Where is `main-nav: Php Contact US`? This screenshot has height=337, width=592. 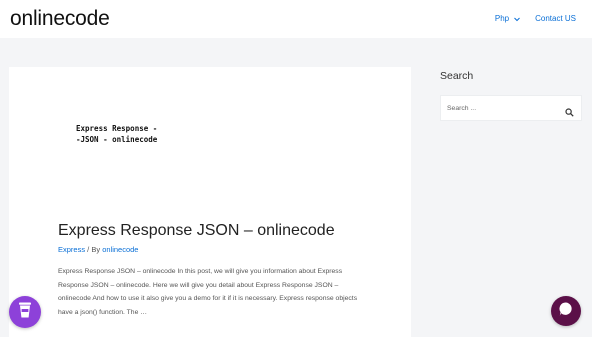
main-nav: Php Contact US is located at coordinates (535, 18).